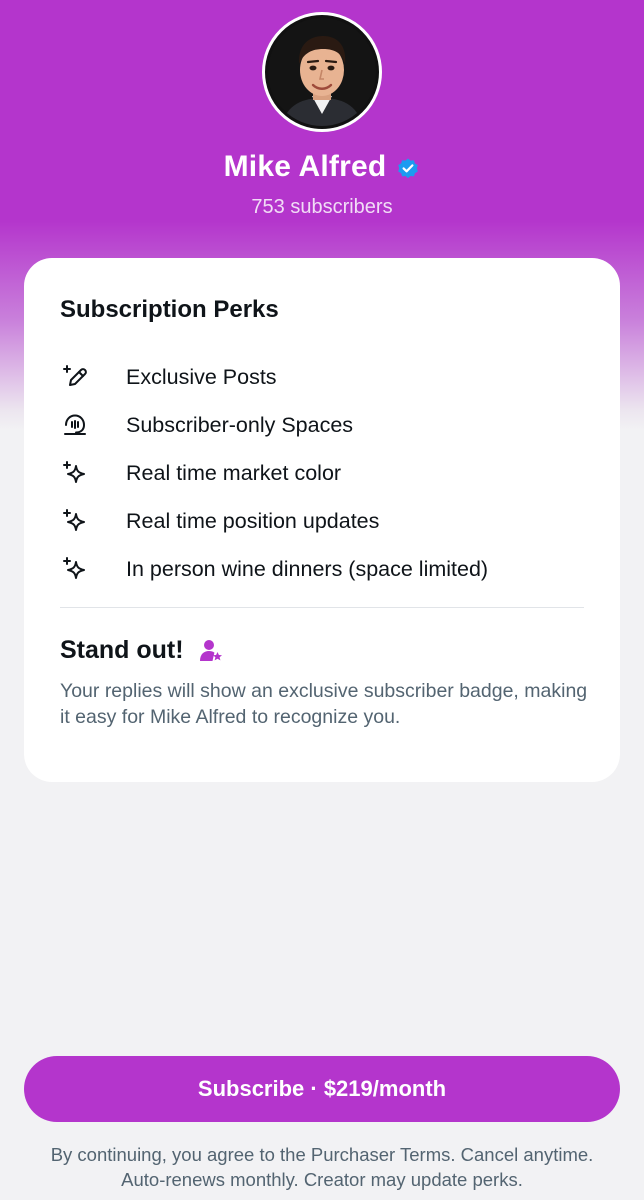 This screenshot has width=644, height=1200. I want to click on profile-name-row: Mike Alfred, so click(322, 167).